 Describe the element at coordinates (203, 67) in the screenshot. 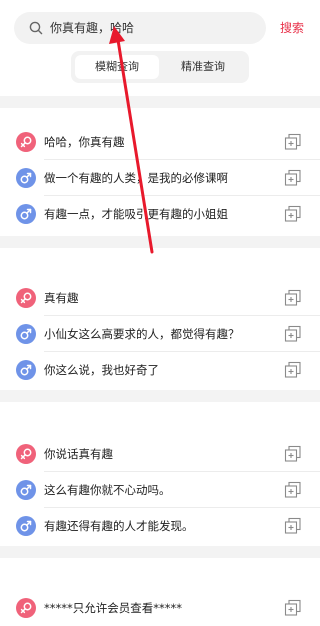

I see `tab-exact-query: 精准查询` at that location.